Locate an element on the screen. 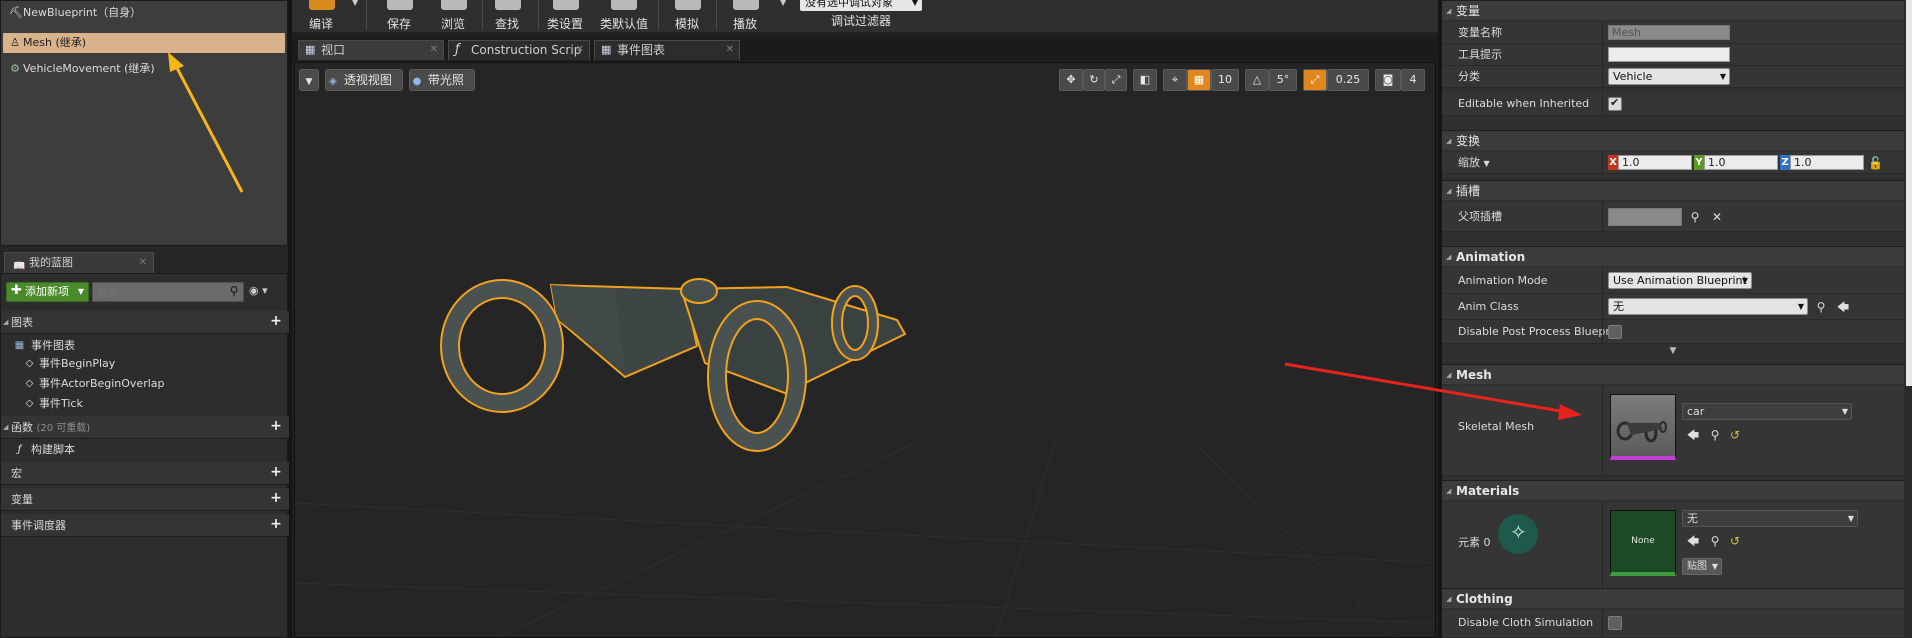 Image resolution: width=1912 pixels, height=638 pixels. search-input is located at coordinates (168, 292).